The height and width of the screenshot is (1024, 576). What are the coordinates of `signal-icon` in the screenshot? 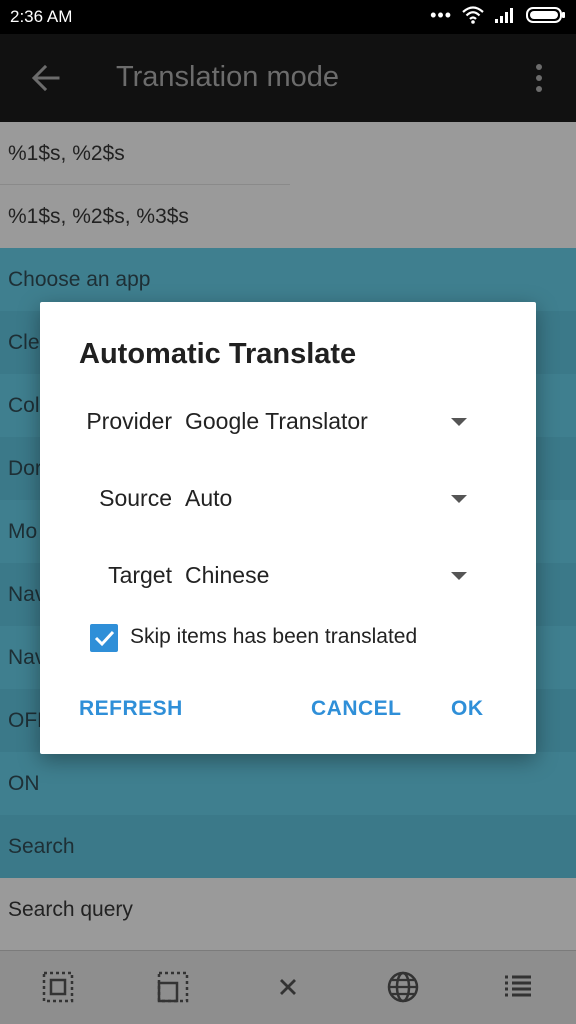 It's located at (504, 15).